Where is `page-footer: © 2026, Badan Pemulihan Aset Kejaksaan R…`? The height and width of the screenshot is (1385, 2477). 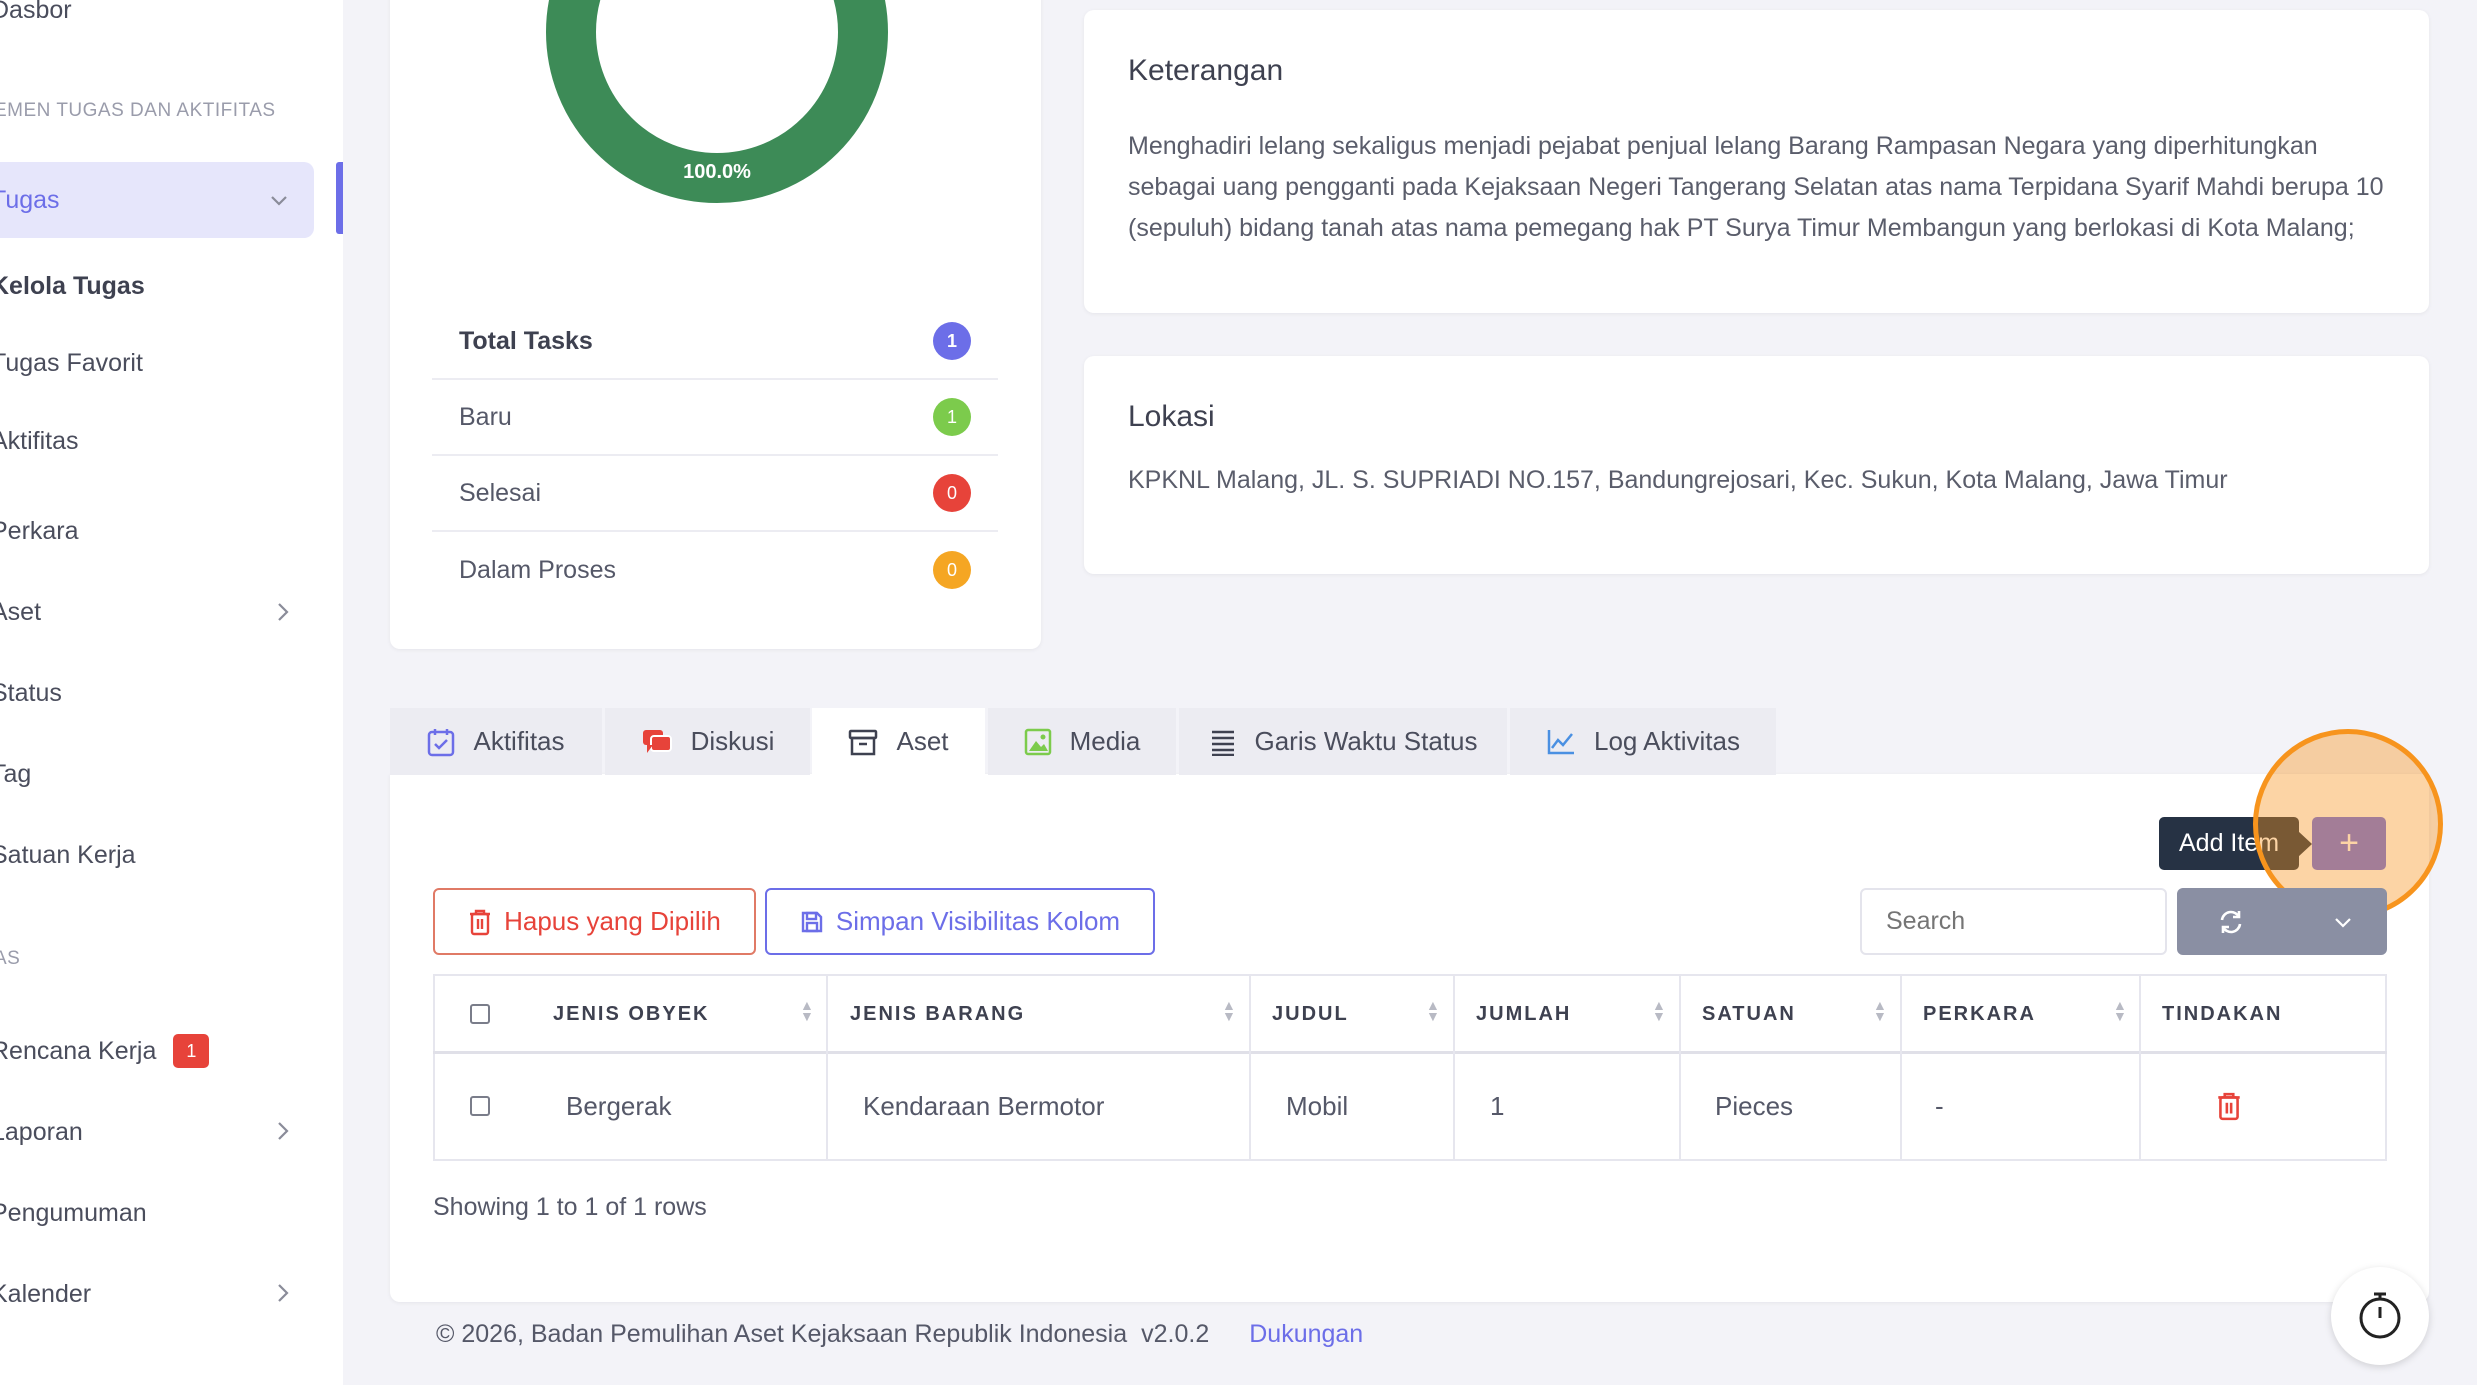 page-footer: © 2026, Badan Pemulihan Aset Kejaksaan R… is located at coordinates (899, 1334).